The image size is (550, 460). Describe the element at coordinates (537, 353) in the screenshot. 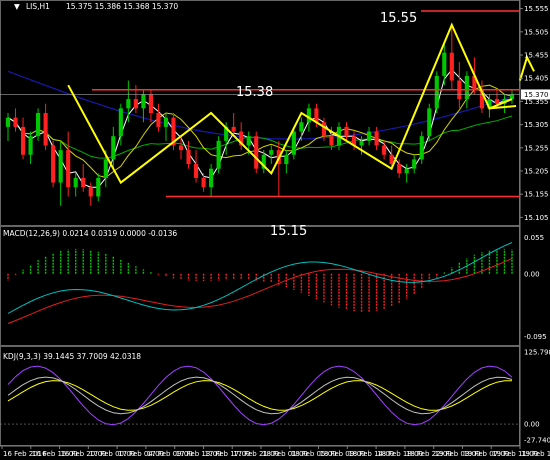

I see `kdj-tick-label: 125.798` at that location.